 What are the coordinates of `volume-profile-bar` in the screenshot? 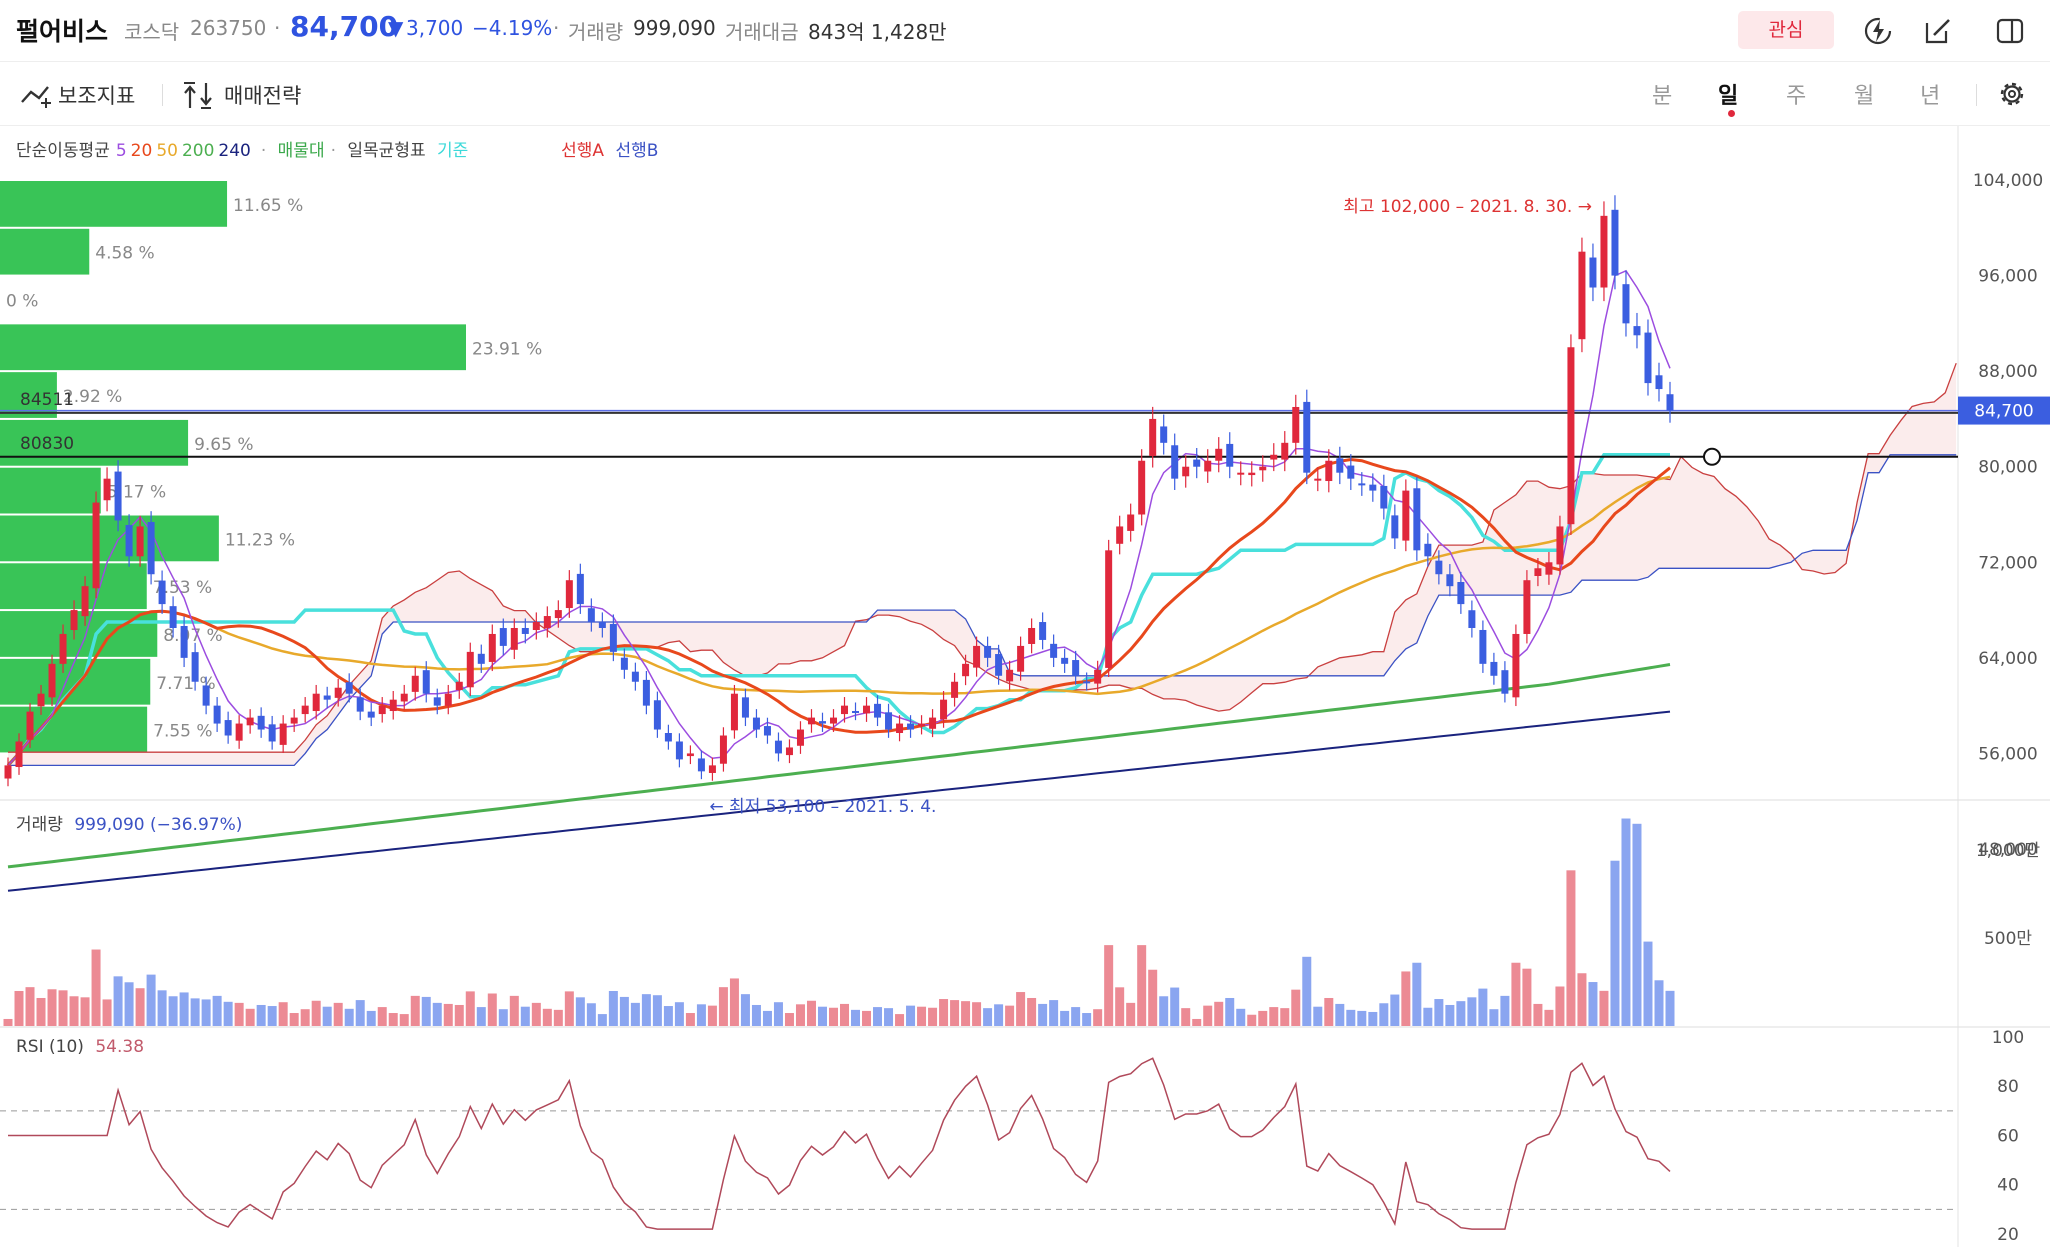 It's located at (45, 251).